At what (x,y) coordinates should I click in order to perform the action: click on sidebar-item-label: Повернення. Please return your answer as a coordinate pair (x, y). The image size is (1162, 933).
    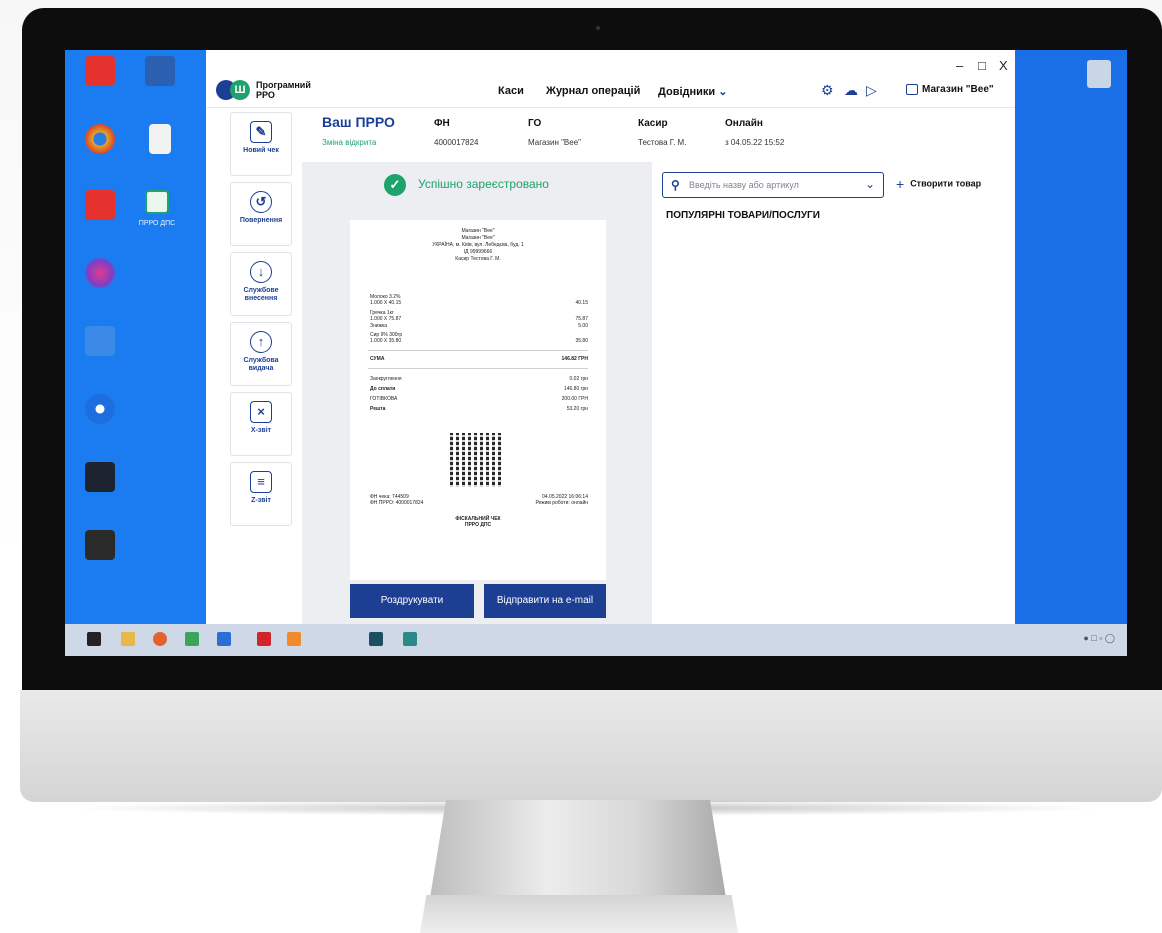
    Looking at the image, I should click on (261, 220).